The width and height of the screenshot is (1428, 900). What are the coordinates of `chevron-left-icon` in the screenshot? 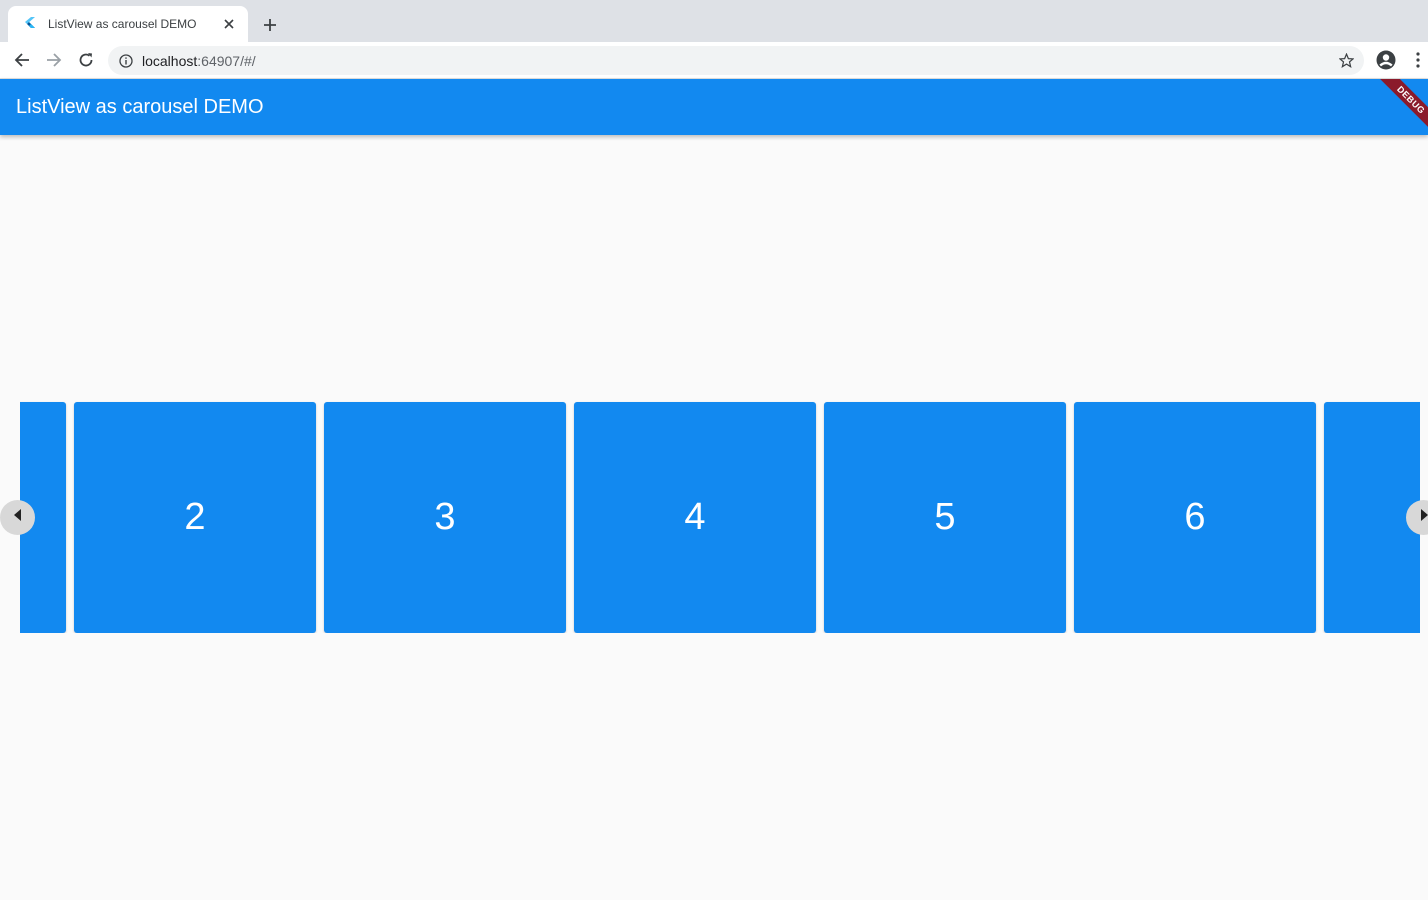 It's located at (18, 517).